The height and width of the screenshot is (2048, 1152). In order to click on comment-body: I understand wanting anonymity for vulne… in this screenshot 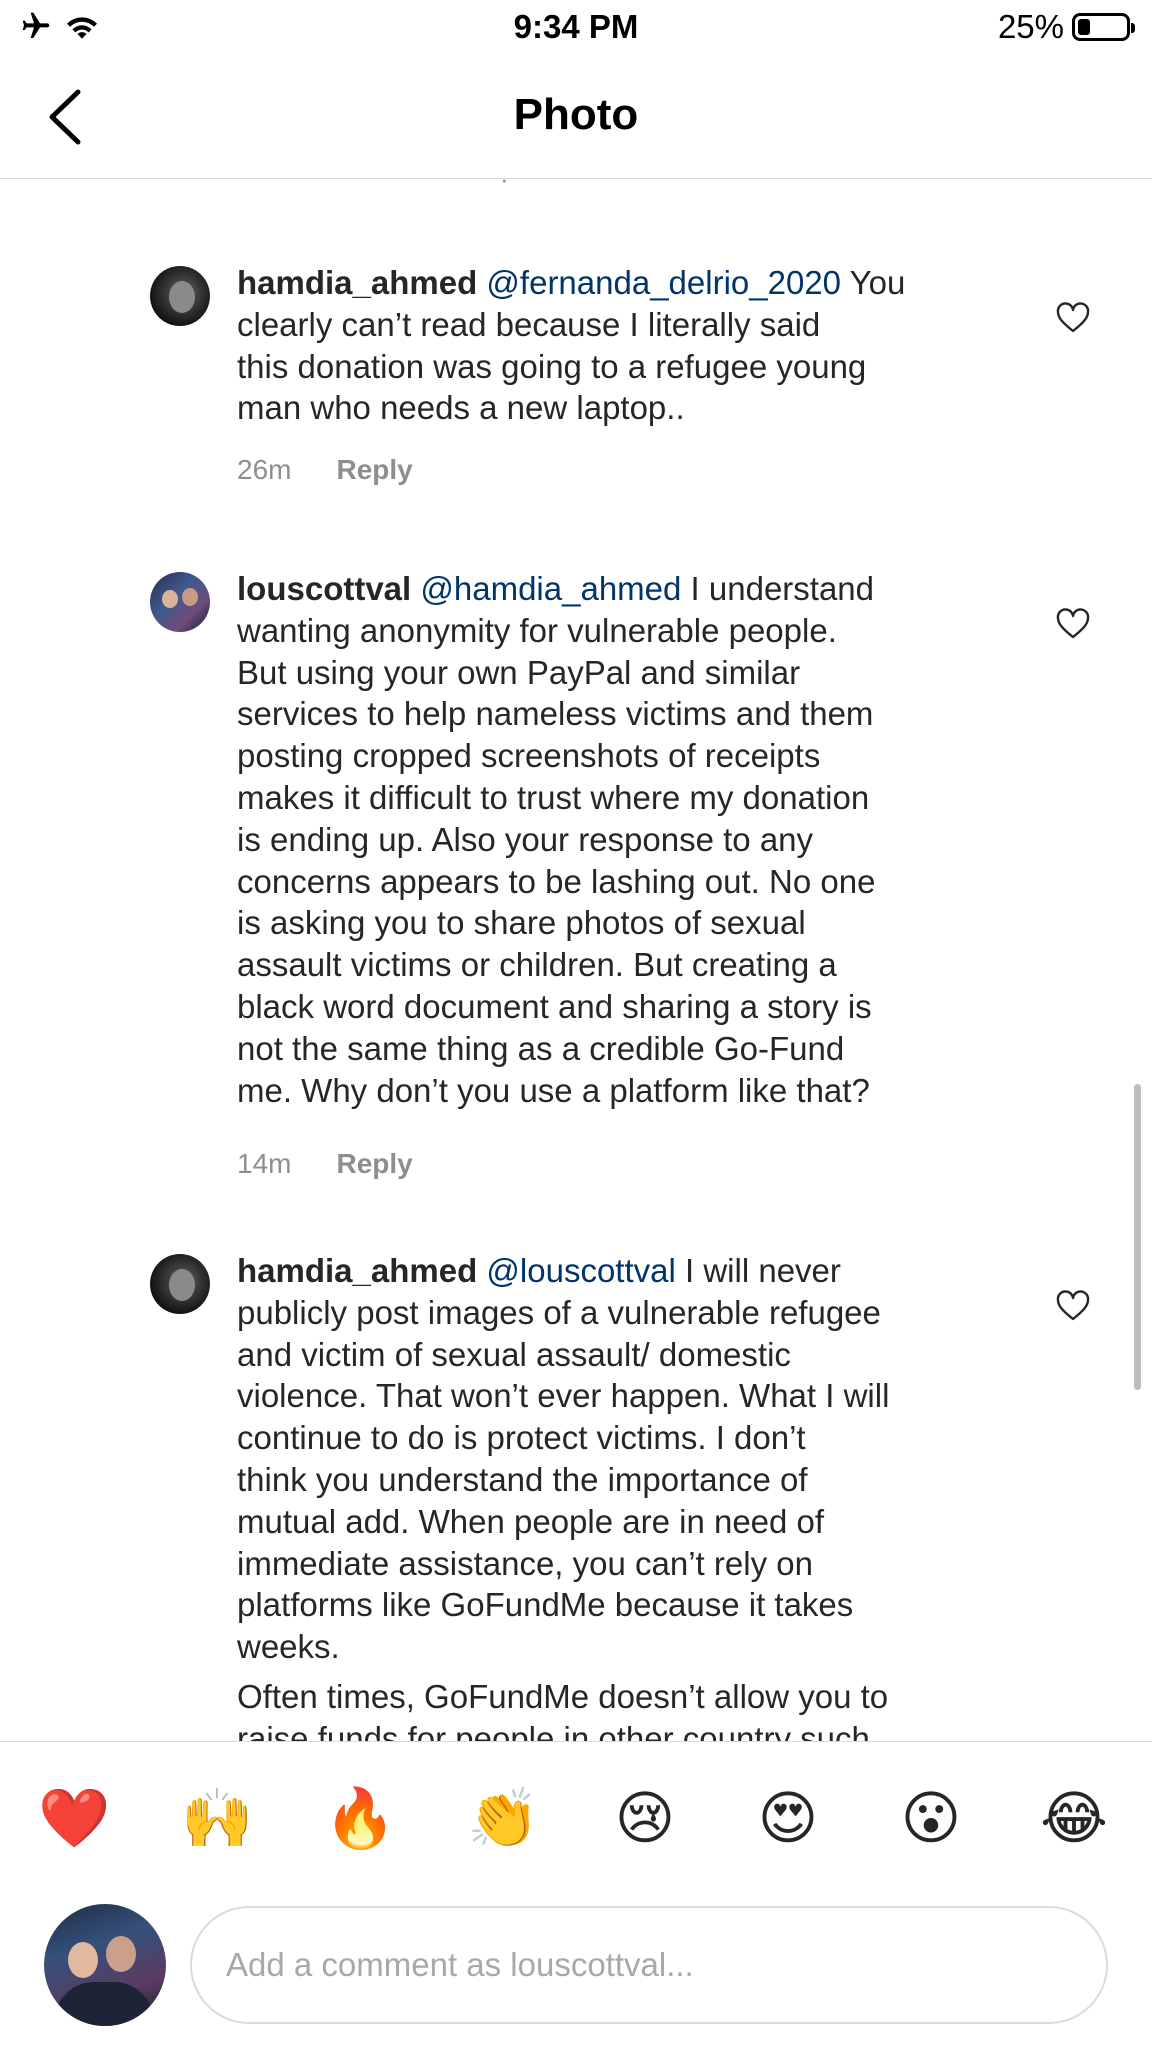, I will do `click(556, 839)`.